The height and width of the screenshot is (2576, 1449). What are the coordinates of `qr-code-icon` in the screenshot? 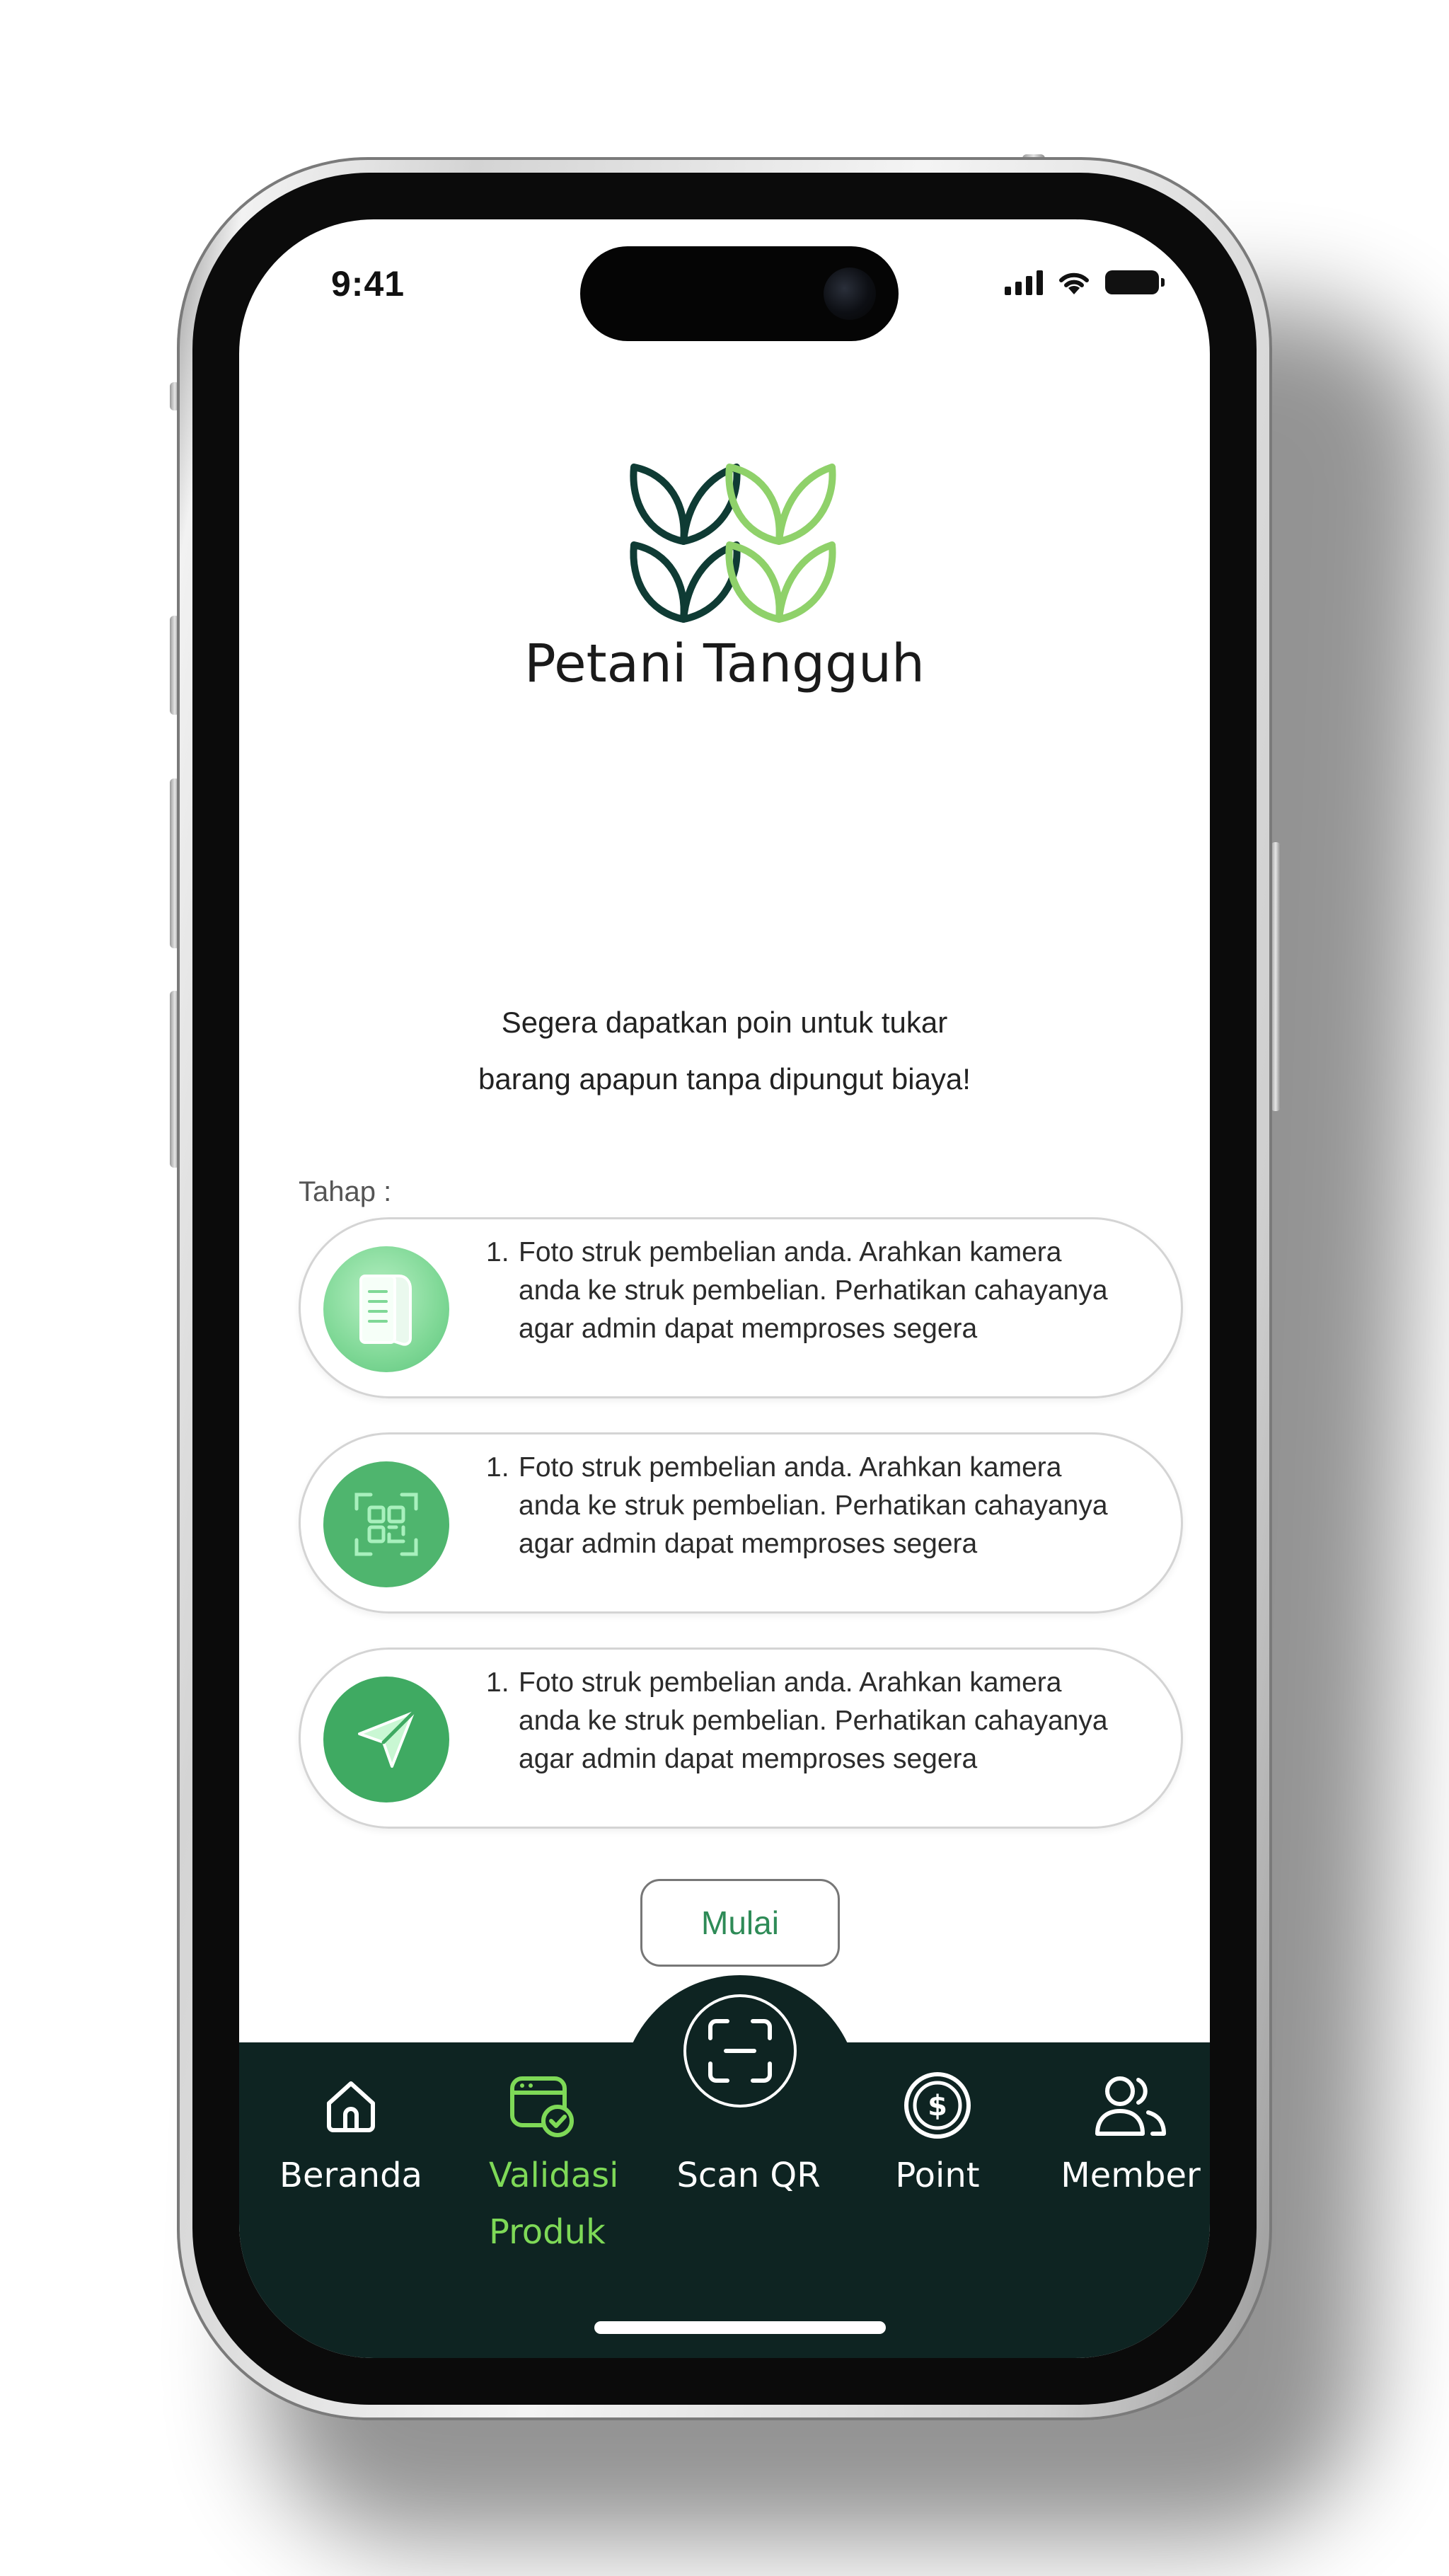 It's located at (386, 1524).